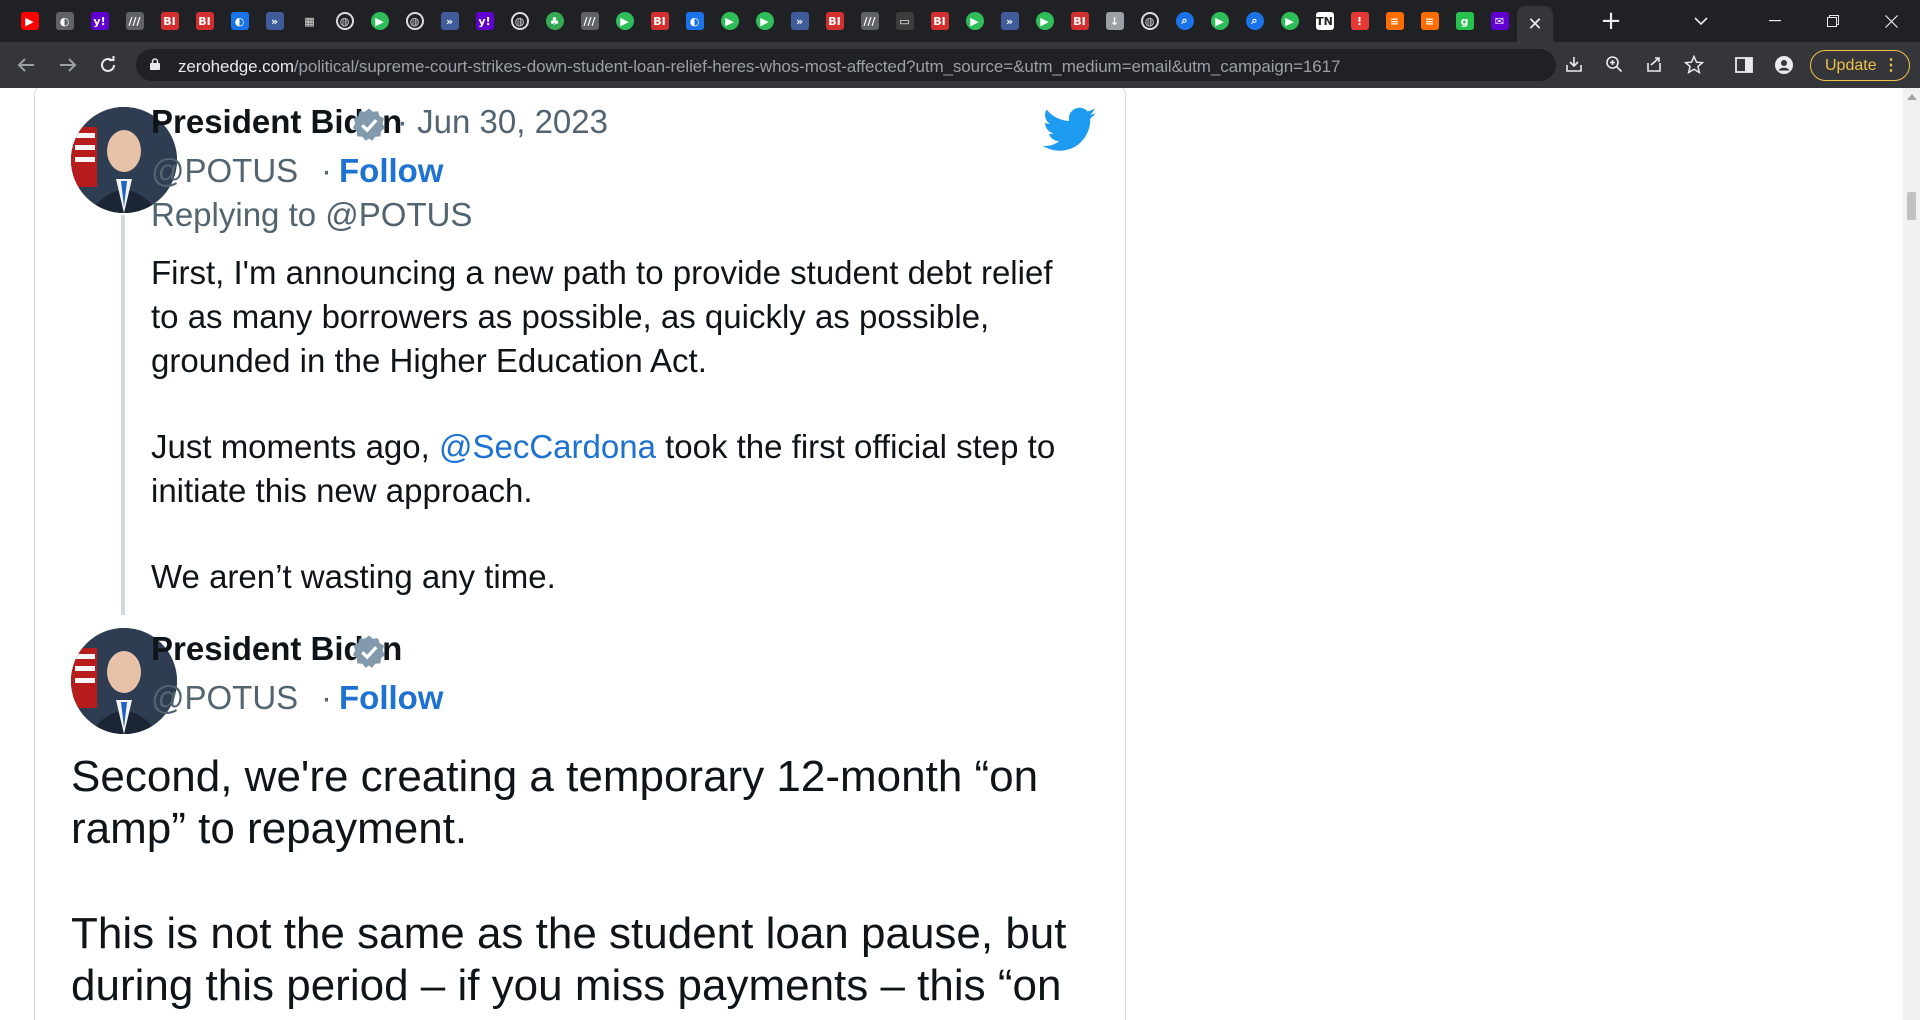 The width and height of the screenshot is (1920, 1020). I want to click on browser-tab: ▭, so click(904, 21).